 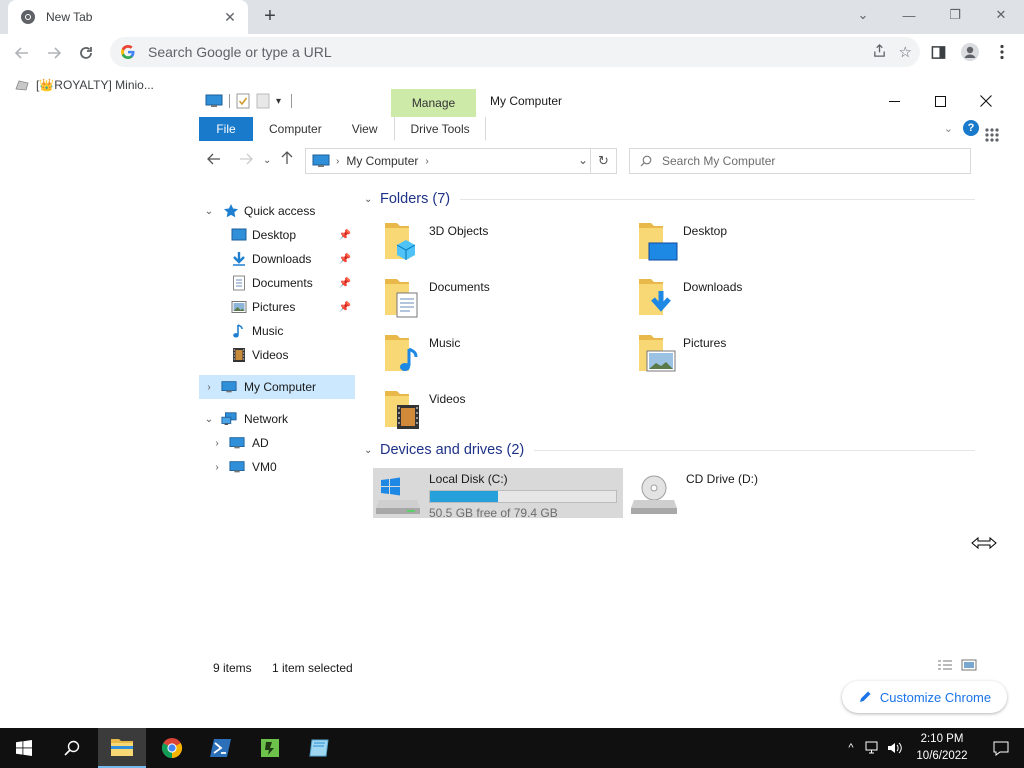 I want to click on drives-group-header: ⌄ Devices and drives (2), so click(x=669, y=450).